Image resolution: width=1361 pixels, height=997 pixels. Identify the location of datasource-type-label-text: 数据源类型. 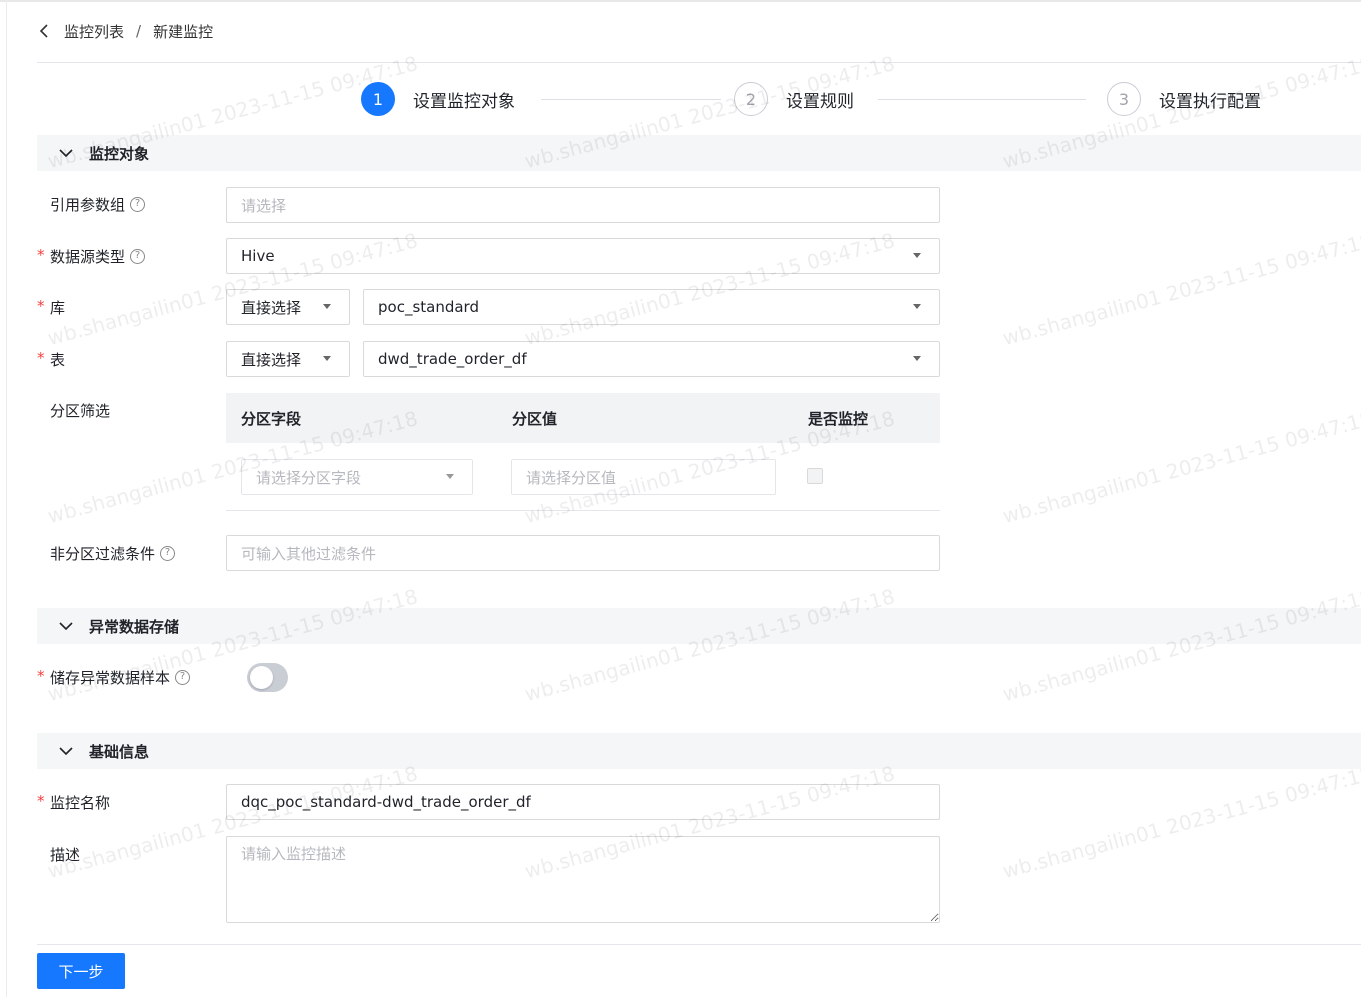
(88, 256).